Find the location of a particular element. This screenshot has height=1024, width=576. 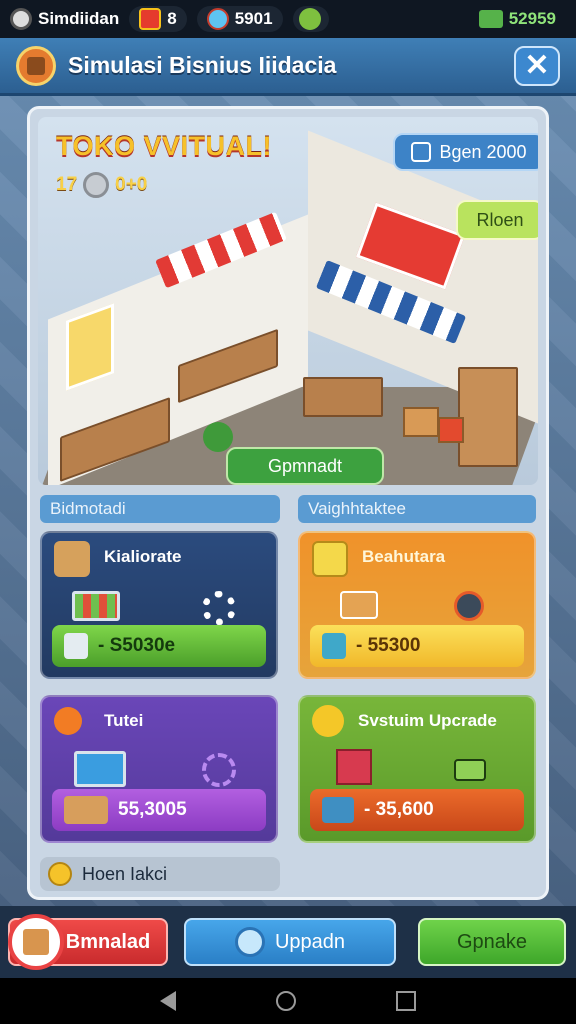

card-title: Kialiorate is located at coordinates (143, 556).